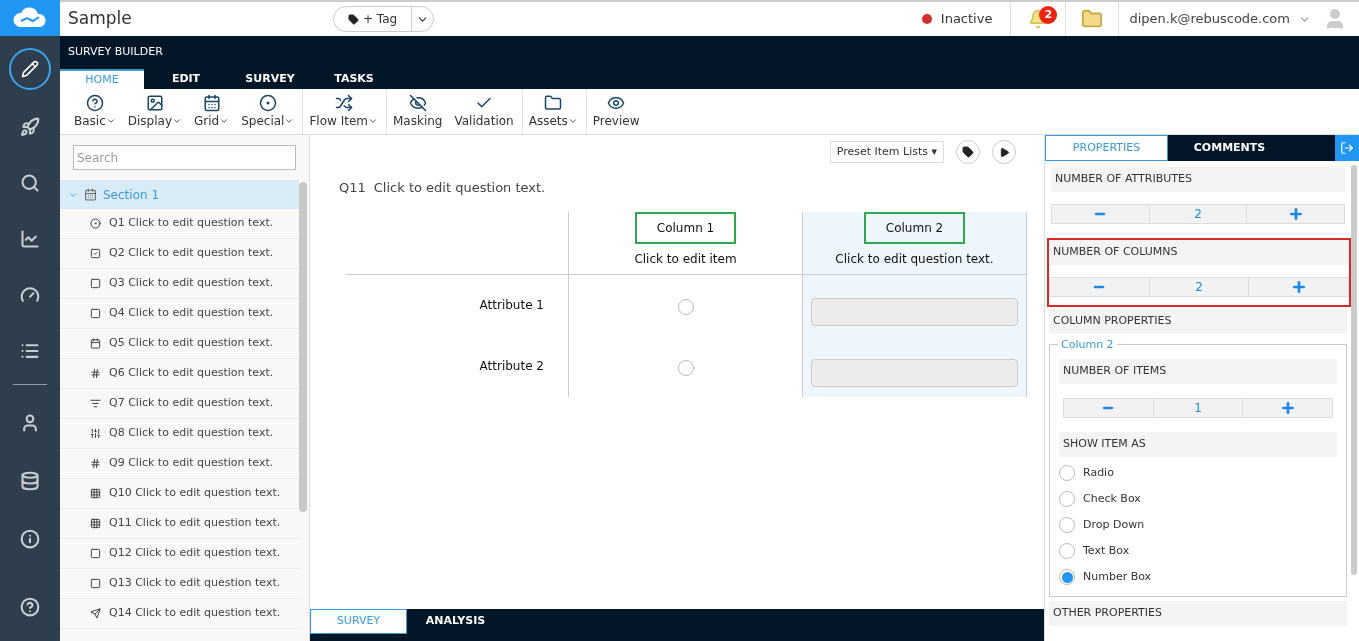 This screenshot has height=641, width=1359. What do you see at coordinates (1104, 444) in the screenshot?
I see `section-heading: SHOW ITEM AS` at bounding box center [1104, 444].